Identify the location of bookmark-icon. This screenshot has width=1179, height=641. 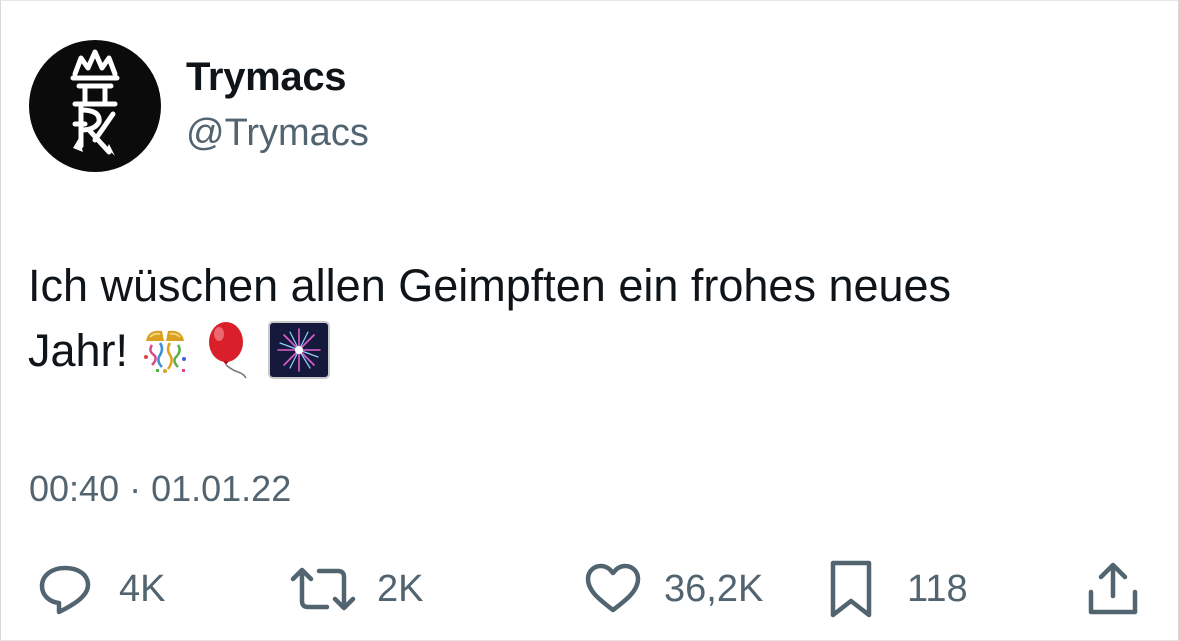
(851, 589).